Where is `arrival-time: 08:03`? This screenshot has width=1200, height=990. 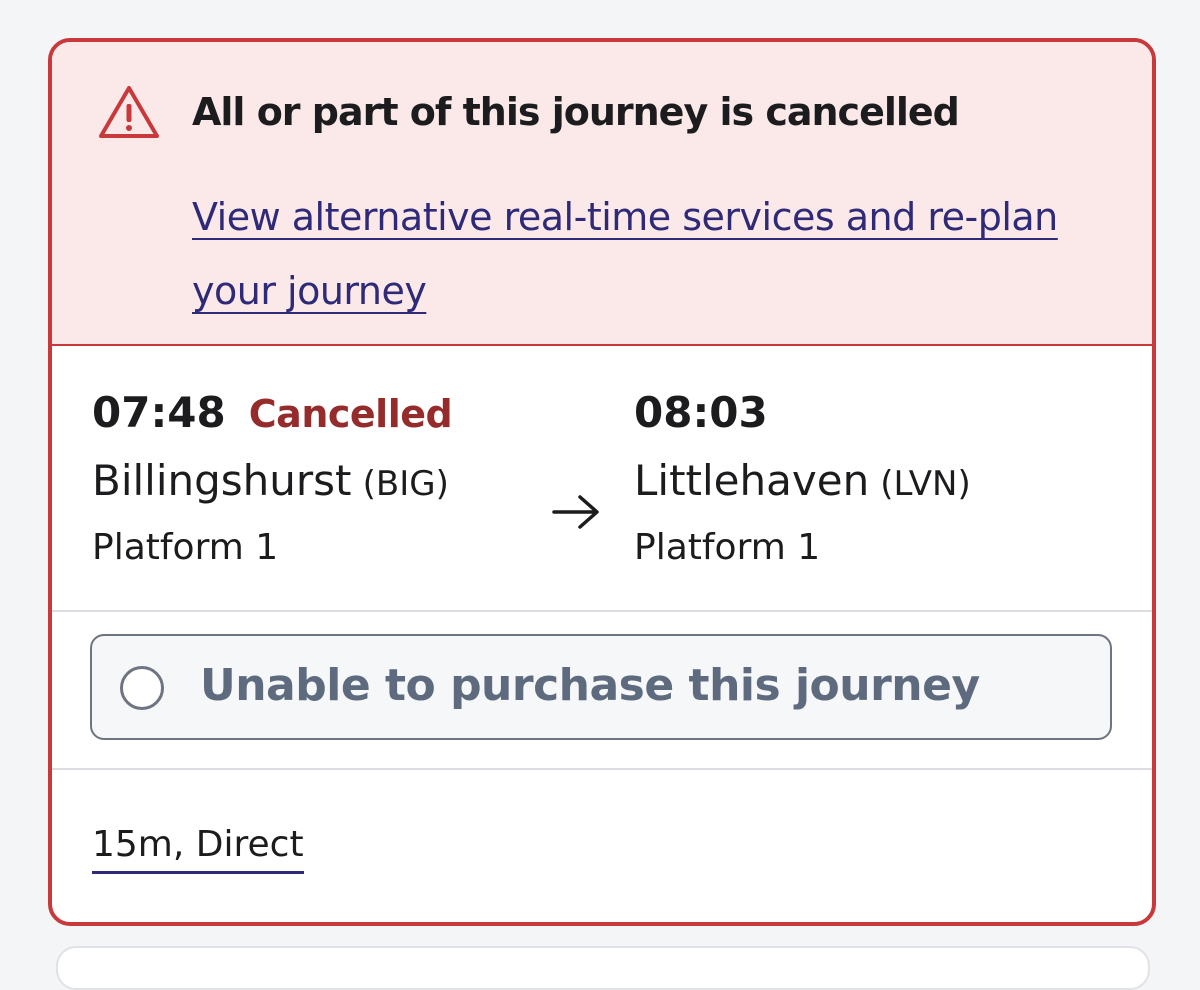
arrival-time: 08:03 is located at coordinates (701, 412).